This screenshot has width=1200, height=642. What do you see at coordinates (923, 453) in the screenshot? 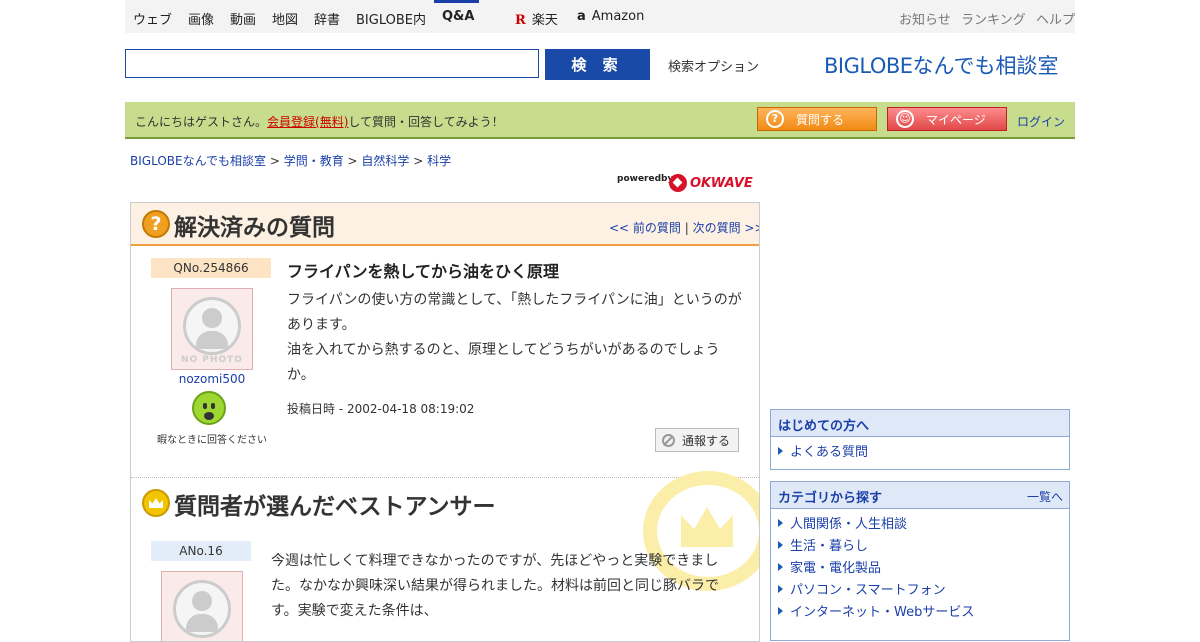
I see `faq-link: よくある質問` at bounding box center [923, 453].